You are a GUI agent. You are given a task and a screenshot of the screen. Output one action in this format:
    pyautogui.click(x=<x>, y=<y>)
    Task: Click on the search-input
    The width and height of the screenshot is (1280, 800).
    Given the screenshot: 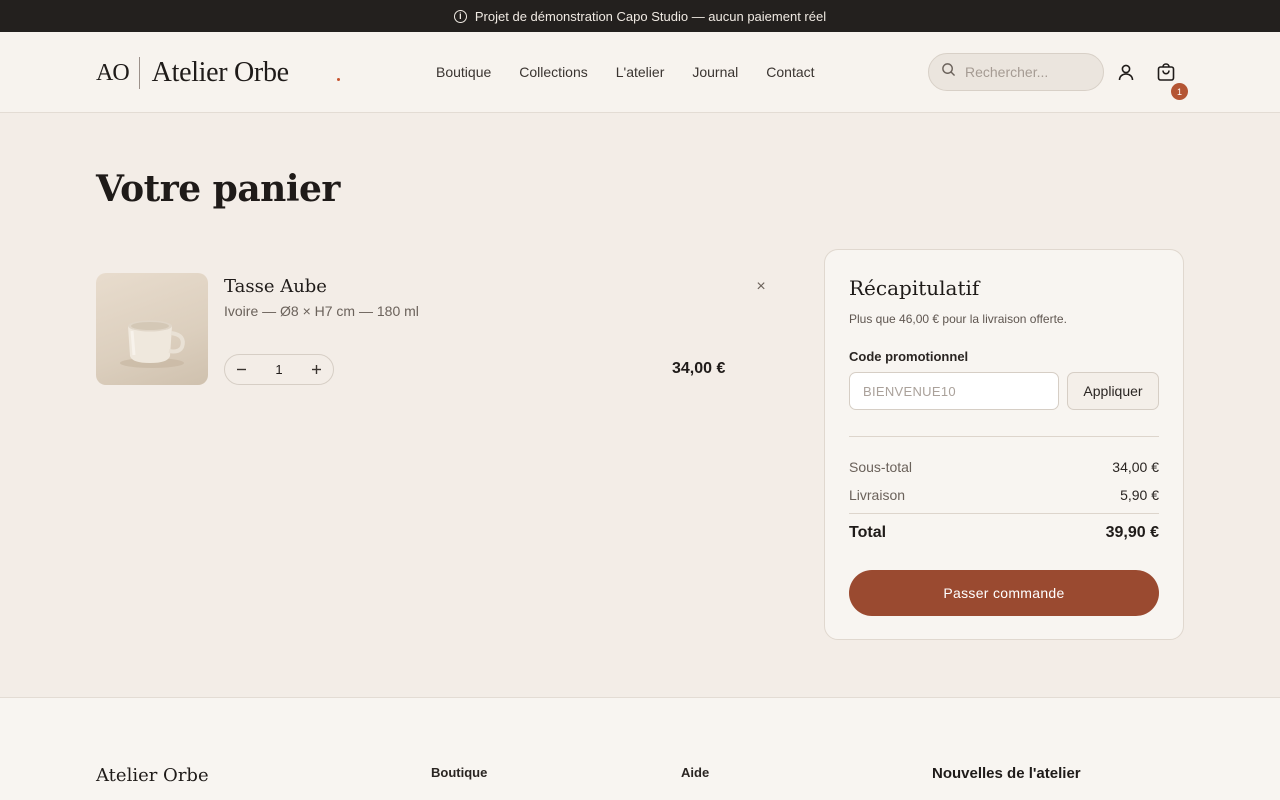 What is the action you would take?
    pyautogui.click(x=1025, y=72)
    